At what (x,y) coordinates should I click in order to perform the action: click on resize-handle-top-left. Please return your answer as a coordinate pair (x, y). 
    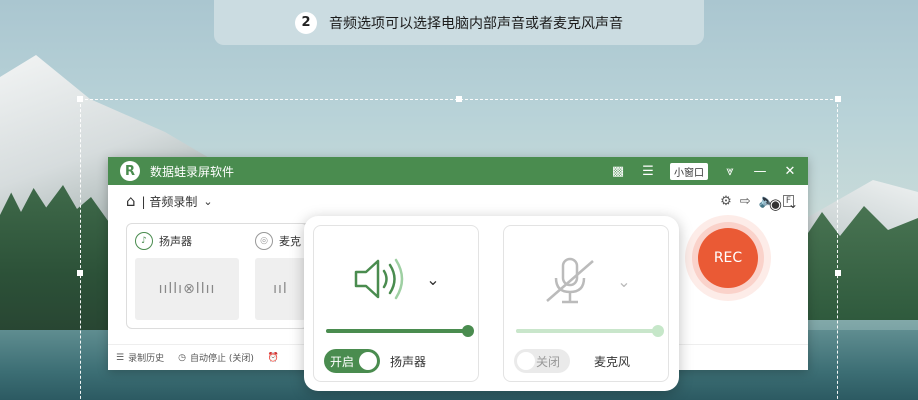
    Looking at the image, I should click on (80, 99).